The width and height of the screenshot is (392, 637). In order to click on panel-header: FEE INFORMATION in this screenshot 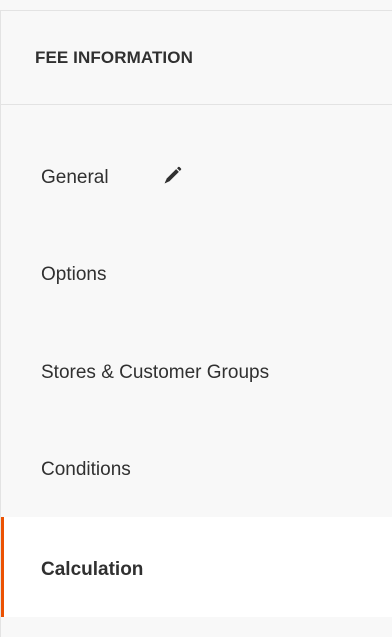, I will do `click(196, 58)`.